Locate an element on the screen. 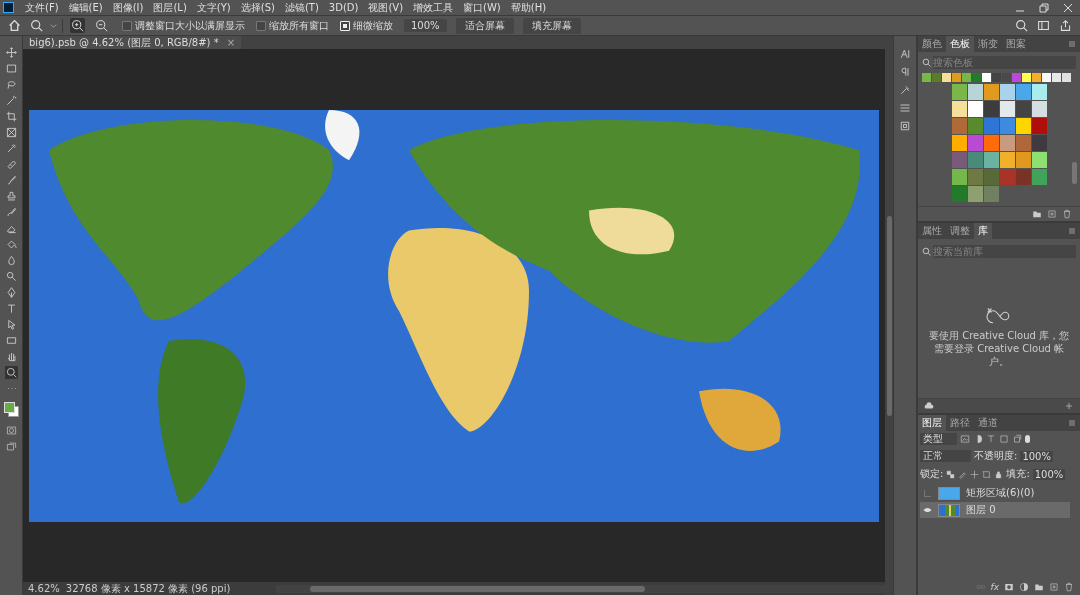 This screenshot has width=1080, height=595. adjustment-layers-icon is located at coordinates (905, 108).